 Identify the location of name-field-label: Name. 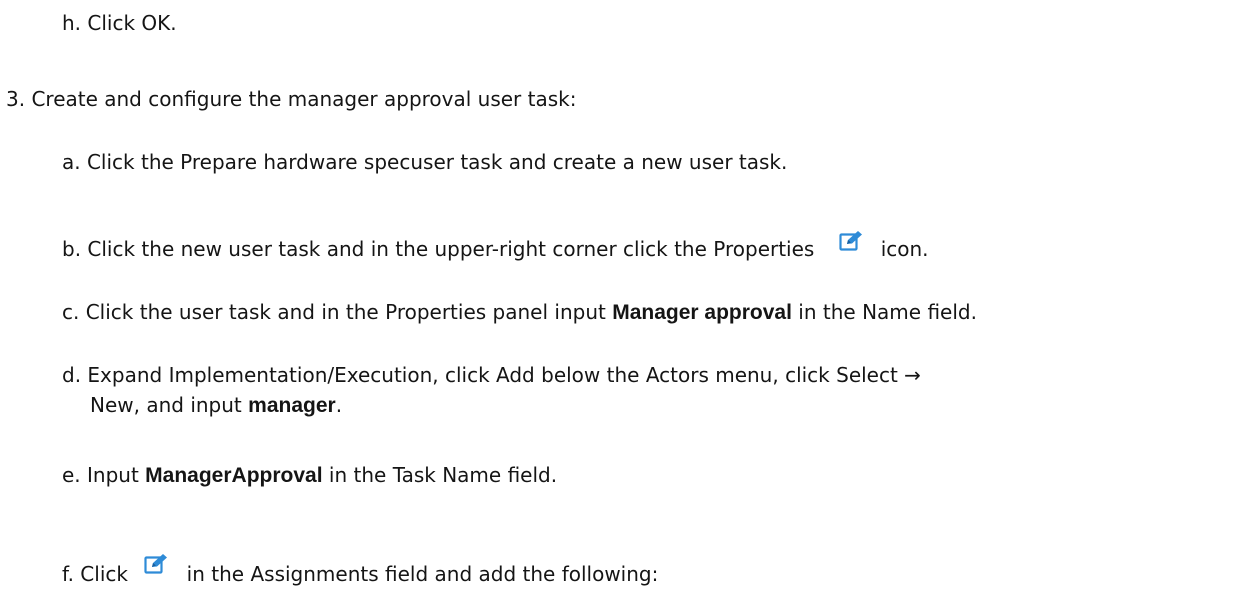
(892, 312).